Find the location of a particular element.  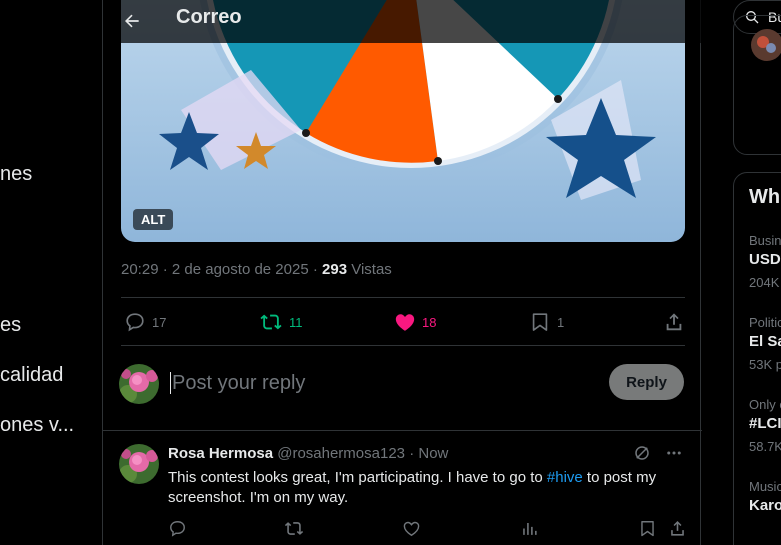

alt-text-badge: ALT is located at coordinates (153, 219).